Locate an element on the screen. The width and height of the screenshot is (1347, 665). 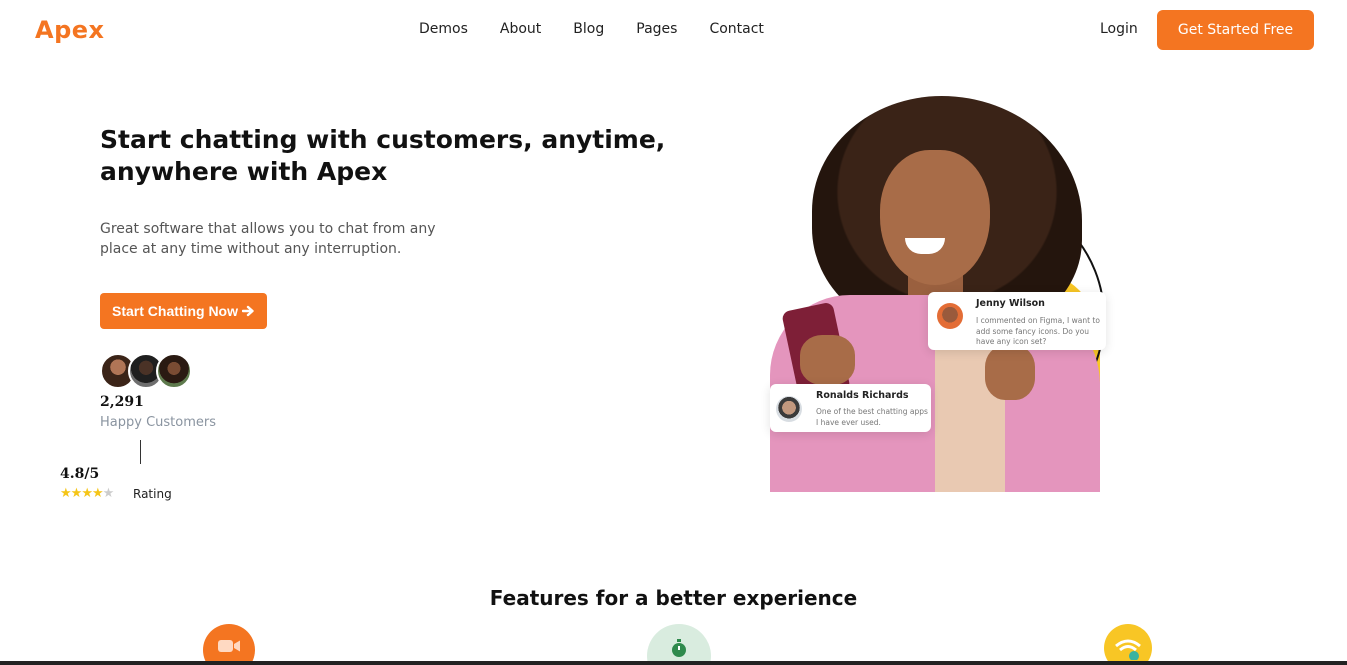
chat-card-name: Ronalds Richards is located at coordinates (862, 395).